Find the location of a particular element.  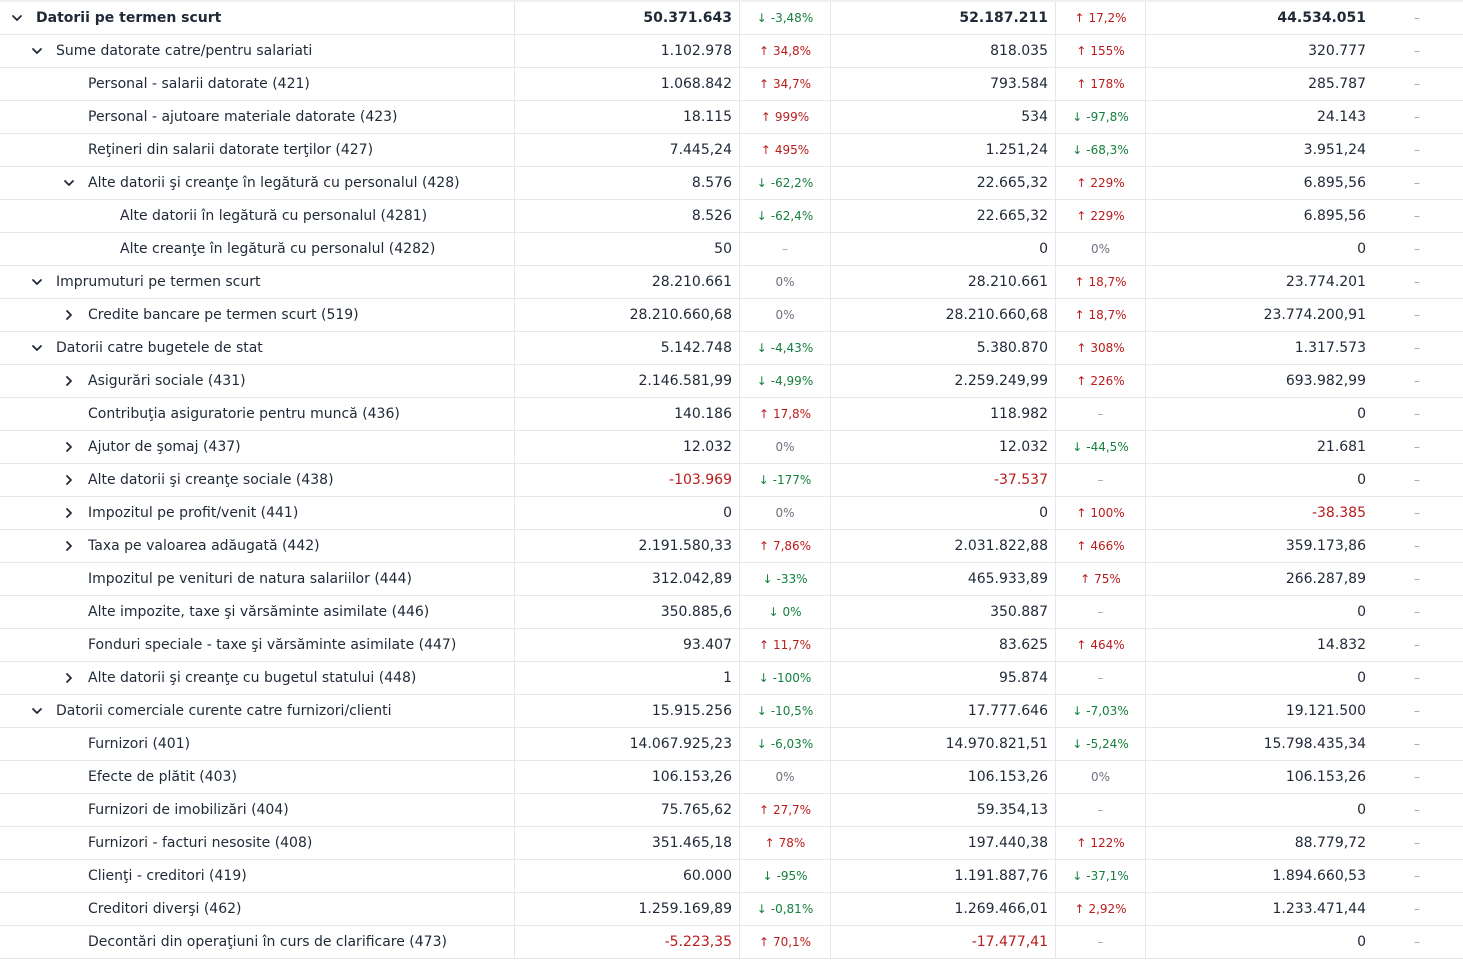

value-text: 0 is located at coordinates (1361, 249).